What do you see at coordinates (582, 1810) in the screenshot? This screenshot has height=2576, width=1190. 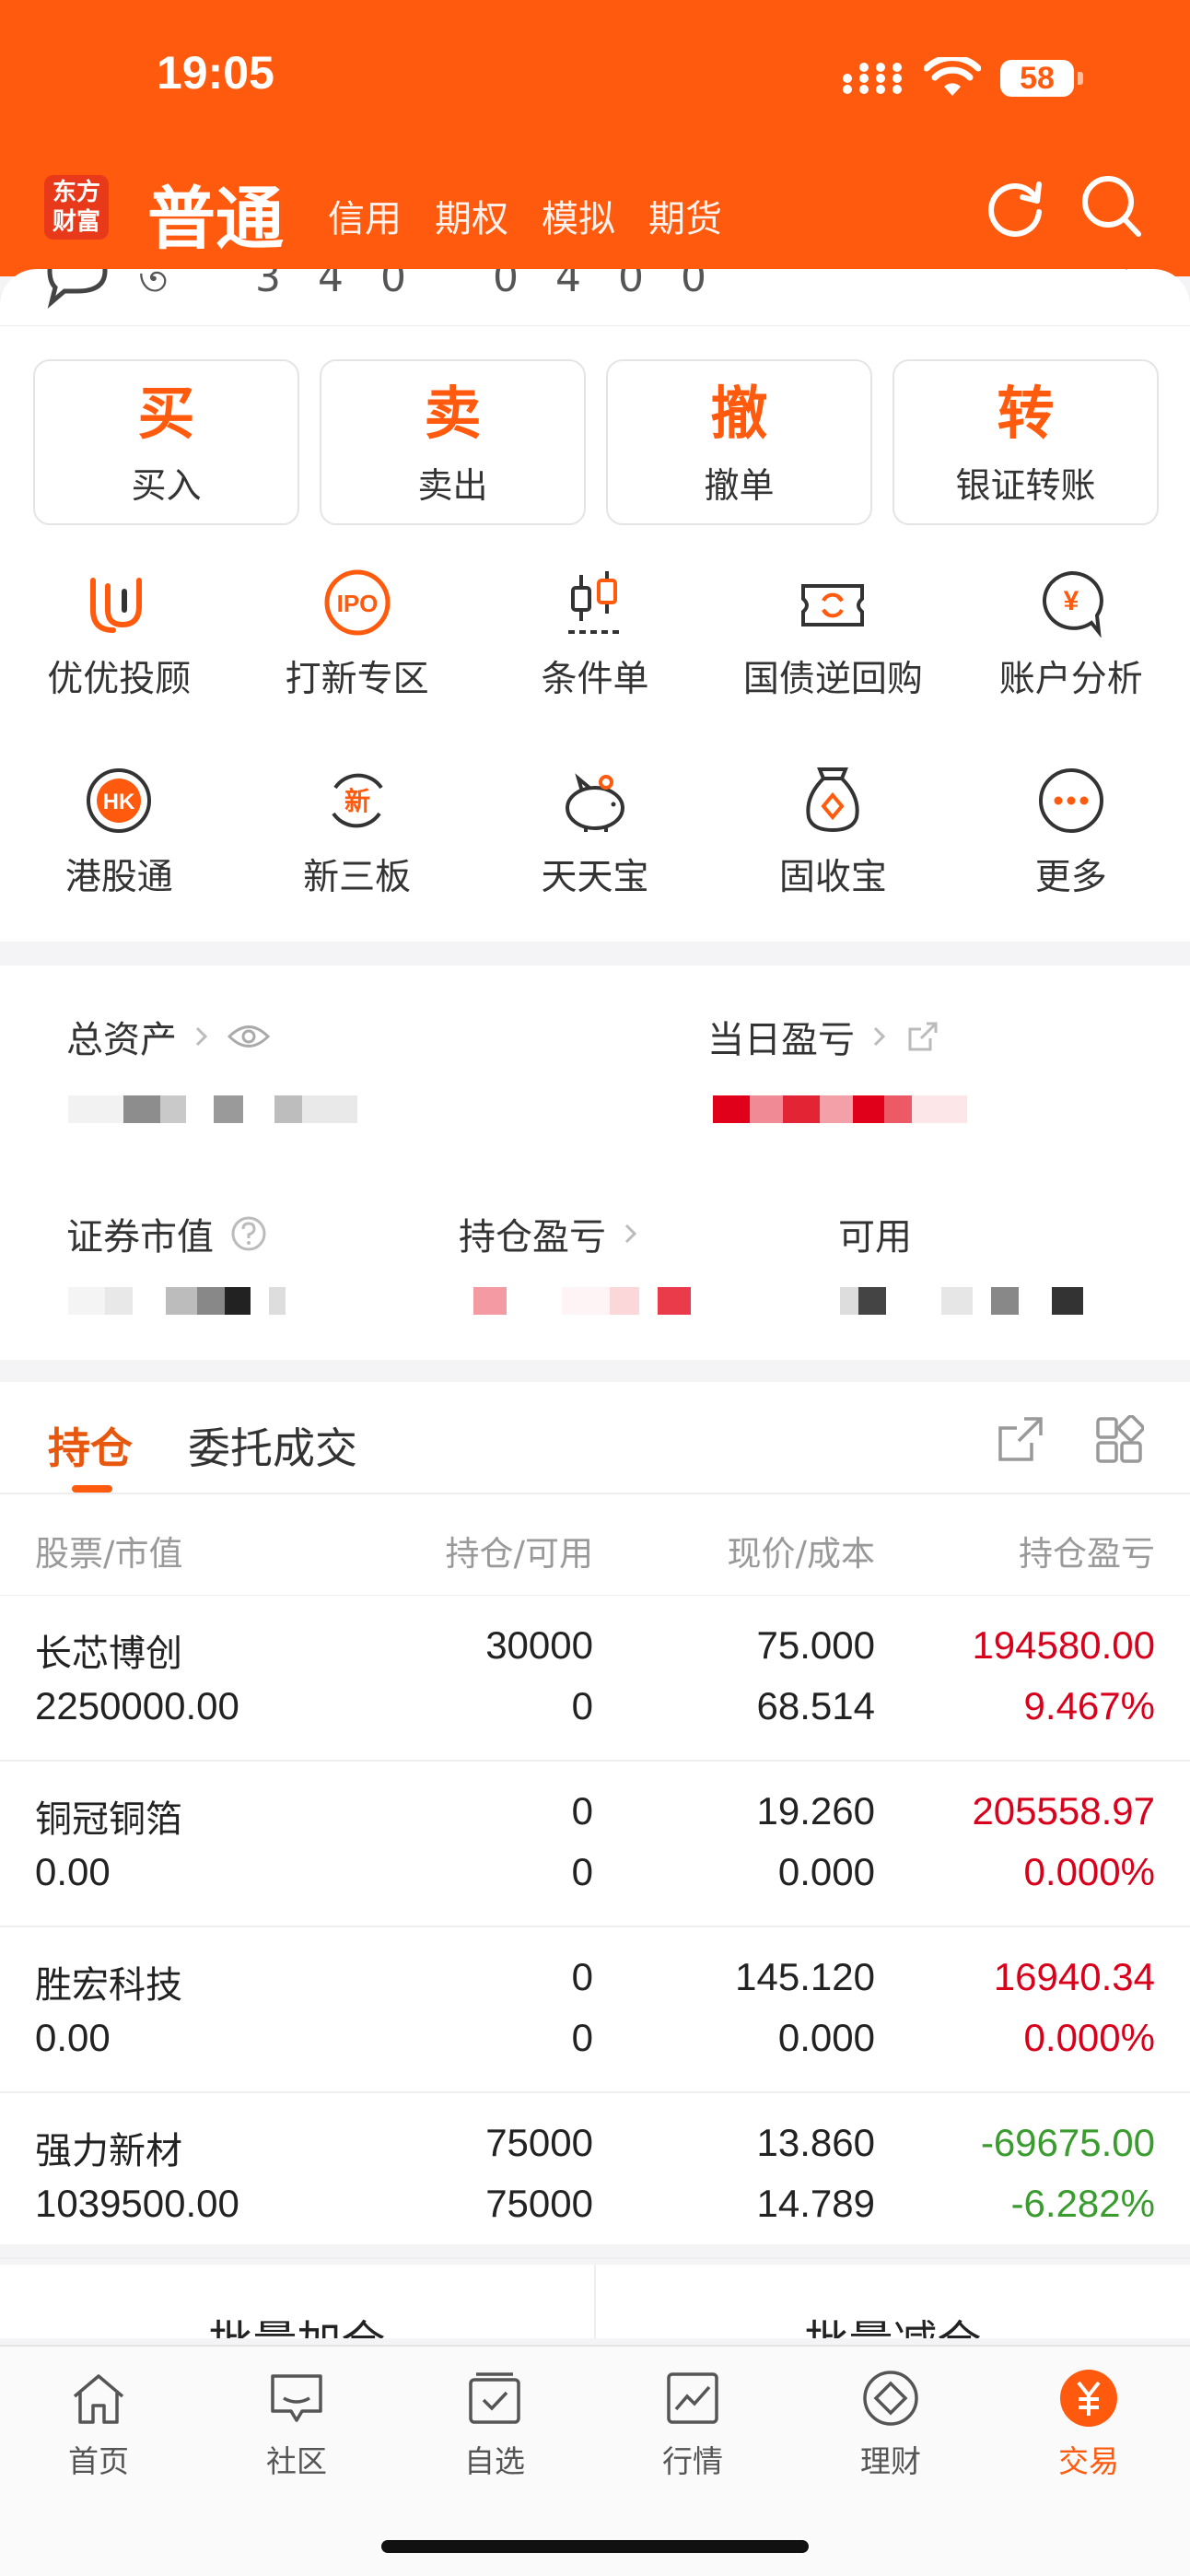 I see `position-qty: 0` at bounding box center [582, 1810].